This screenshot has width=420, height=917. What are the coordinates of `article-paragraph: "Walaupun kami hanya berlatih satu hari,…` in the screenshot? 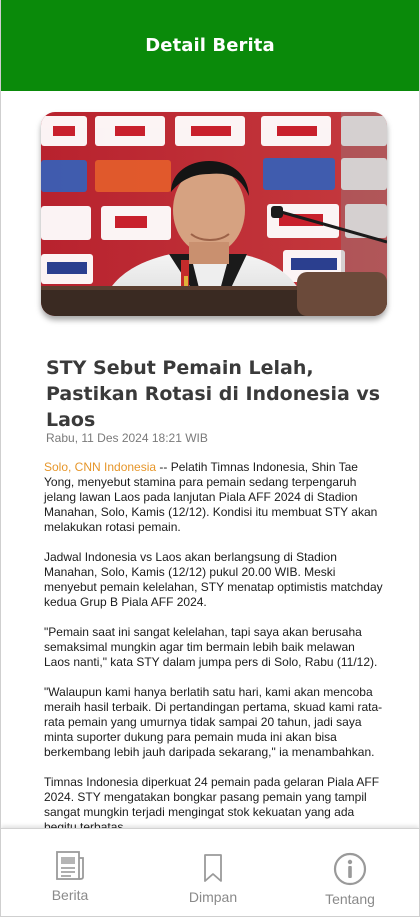 It's located at (213, 722).